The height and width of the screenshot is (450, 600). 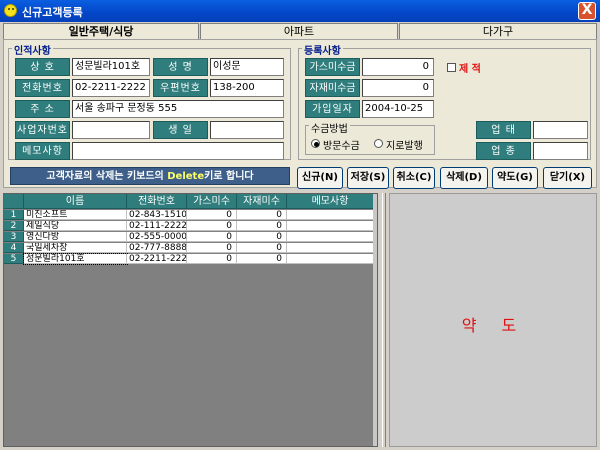 What do you see at coordinates (75, 215) in the screenshot?
I see `table-cell-name: 미진소프트` at bounding box center [75, 215].